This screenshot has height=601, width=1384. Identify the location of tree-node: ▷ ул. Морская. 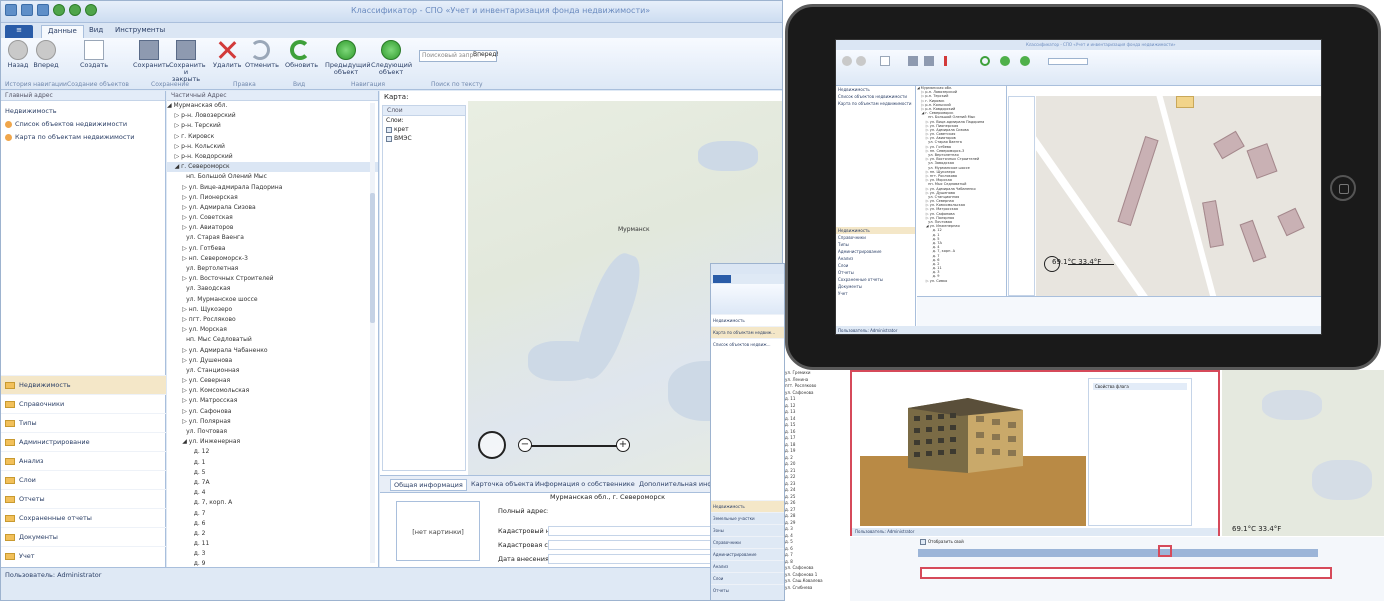
(272, 330).